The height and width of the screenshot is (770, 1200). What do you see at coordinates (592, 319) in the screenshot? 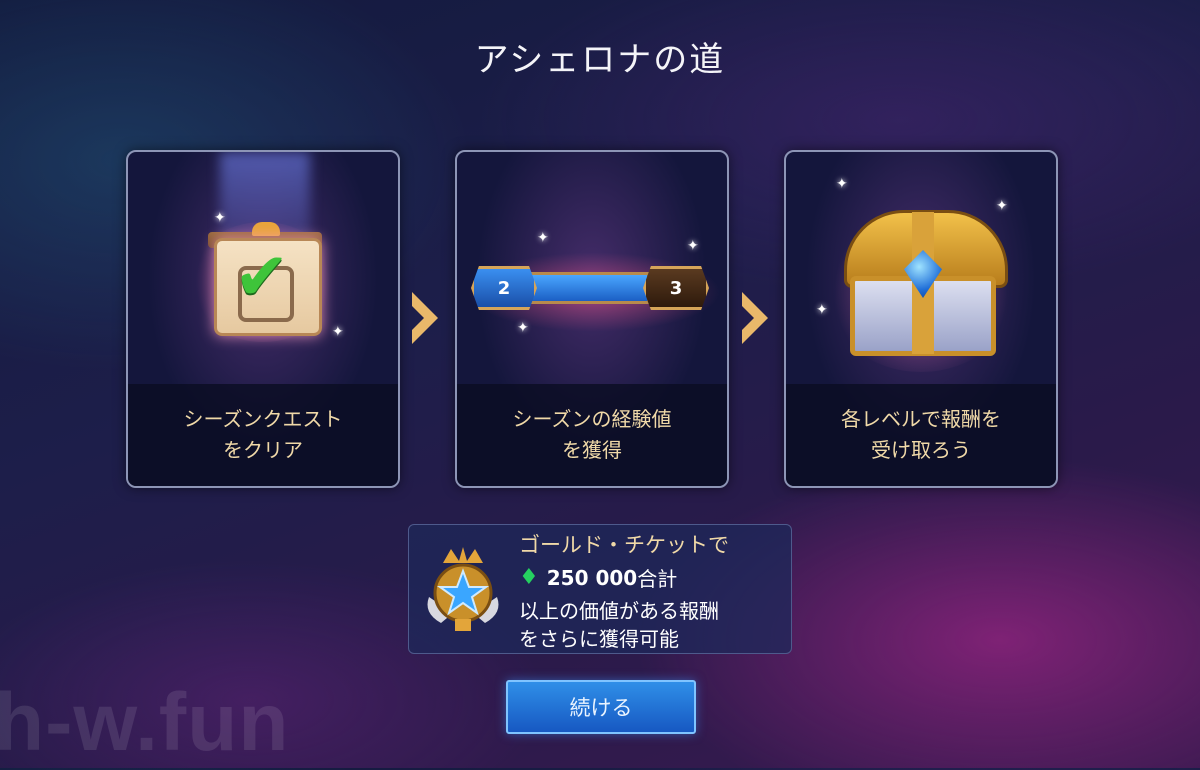
I see `step-card-experience: 2 3 ✦ ✦ ✦ シーズンの経験値 を獲得` at bounding box center [592, 319].